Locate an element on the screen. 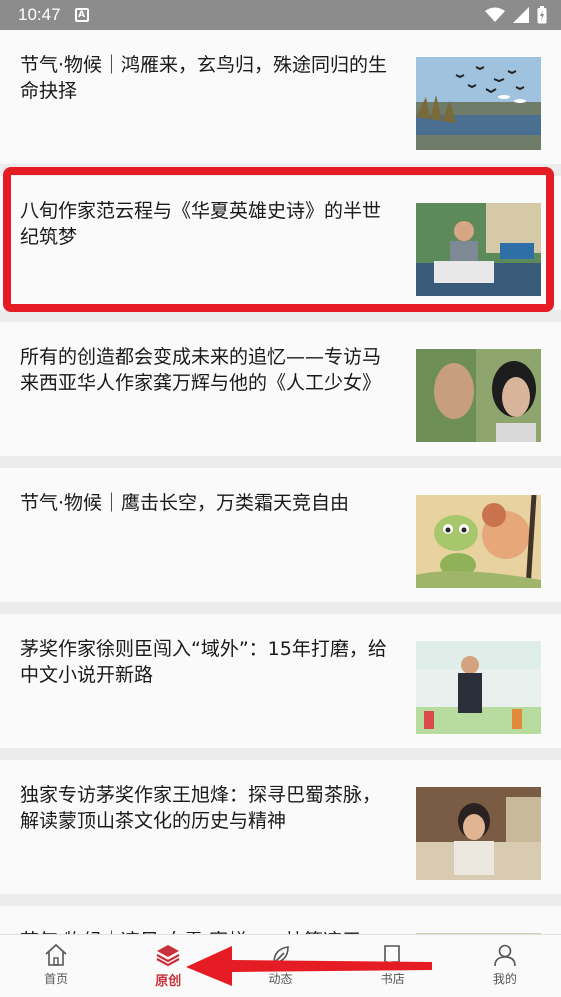 The height and width of the screenshot is (997, 561). status-bar: 10:47 A is located at coordinates (280, 15).